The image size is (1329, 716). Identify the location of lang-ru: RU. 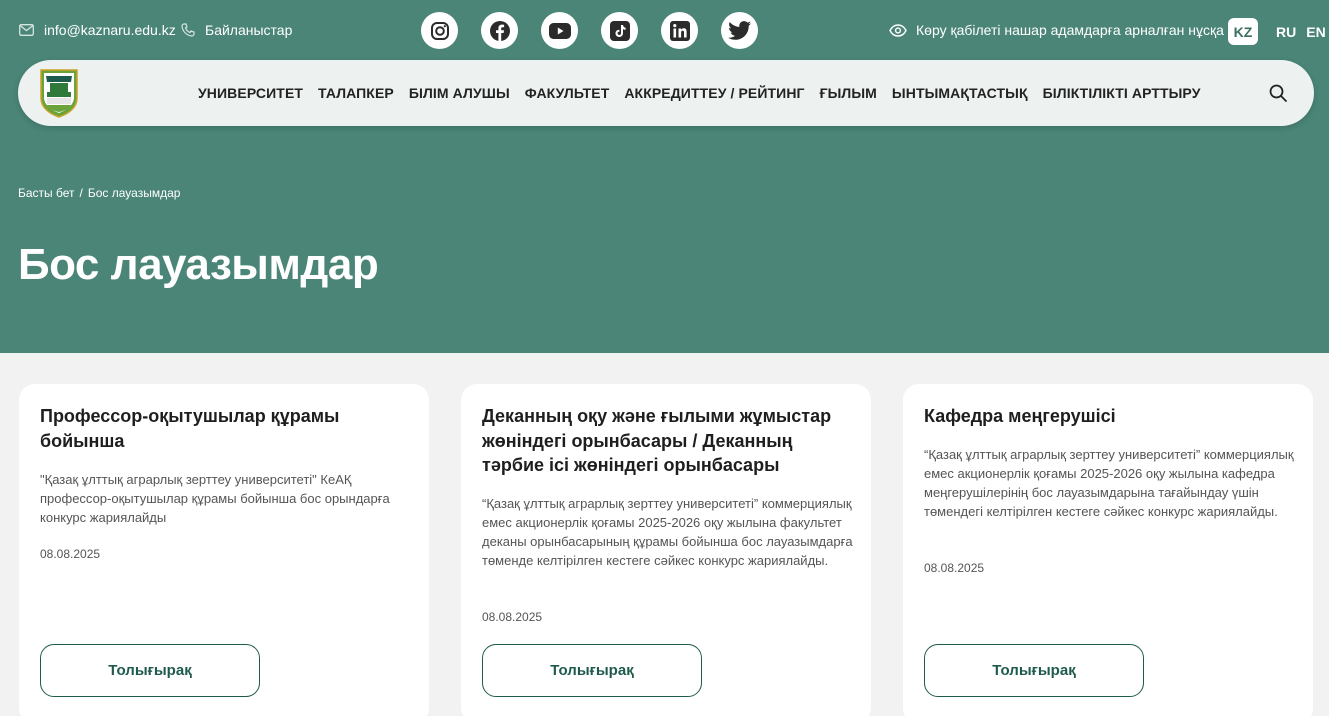
(1286, 32).